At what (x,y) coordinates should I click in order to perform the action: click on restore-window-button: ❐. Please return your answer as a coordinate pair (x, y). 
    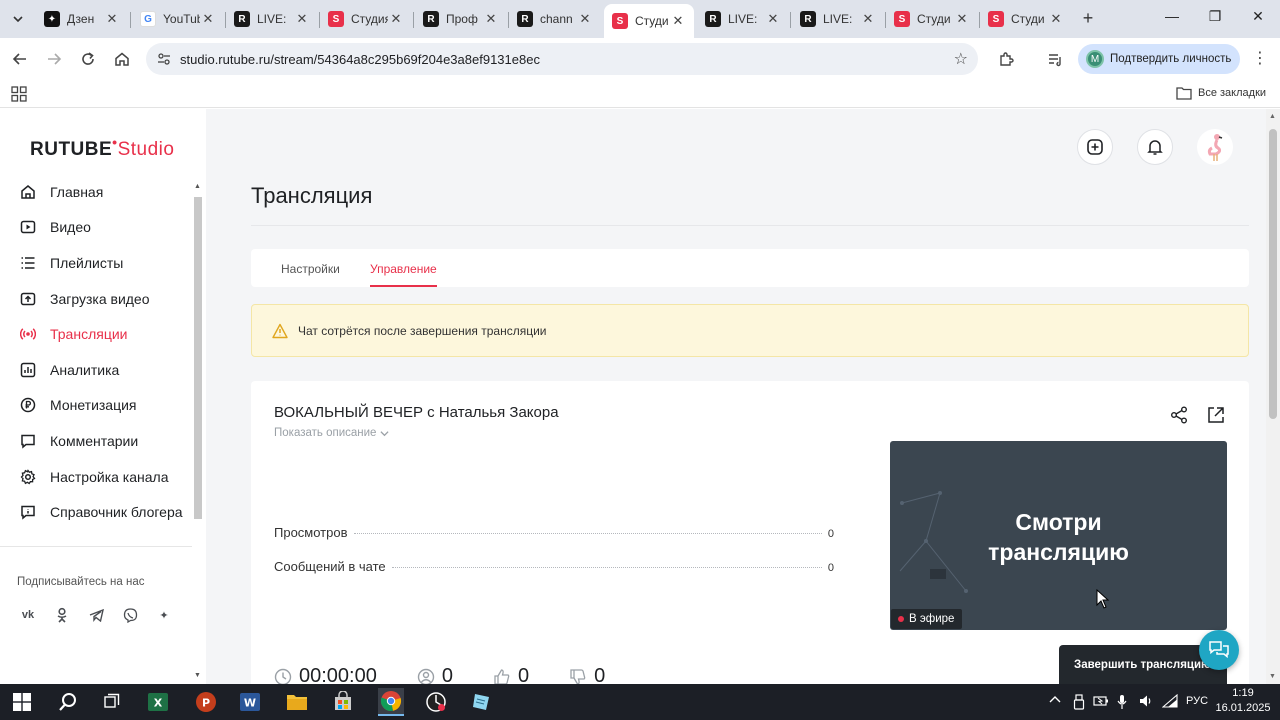
    Looking at the image, I should click on (1215, 19).